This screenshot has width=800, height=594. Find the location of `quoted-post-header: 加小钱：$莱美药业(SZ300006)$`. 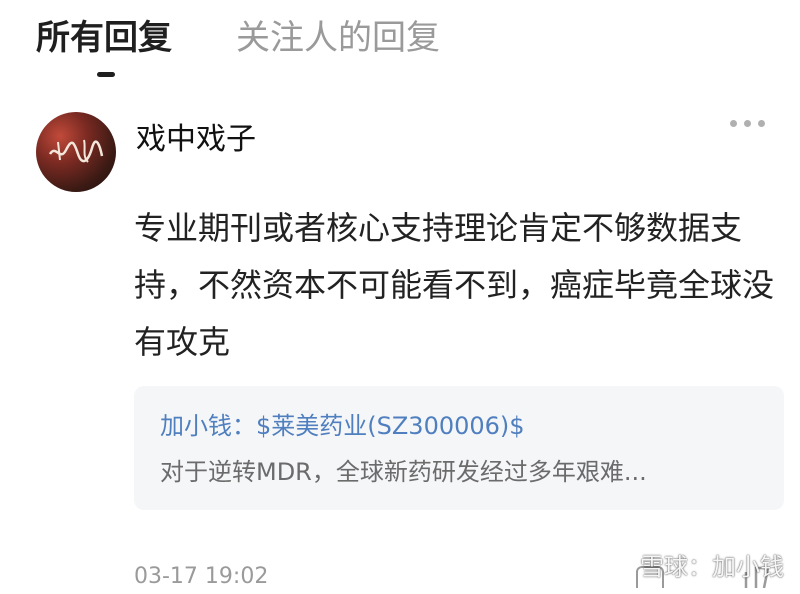

quoted-post-header: 加小钱：$莱美药业(SZ300006)$ is located at coordinates (342, 426).